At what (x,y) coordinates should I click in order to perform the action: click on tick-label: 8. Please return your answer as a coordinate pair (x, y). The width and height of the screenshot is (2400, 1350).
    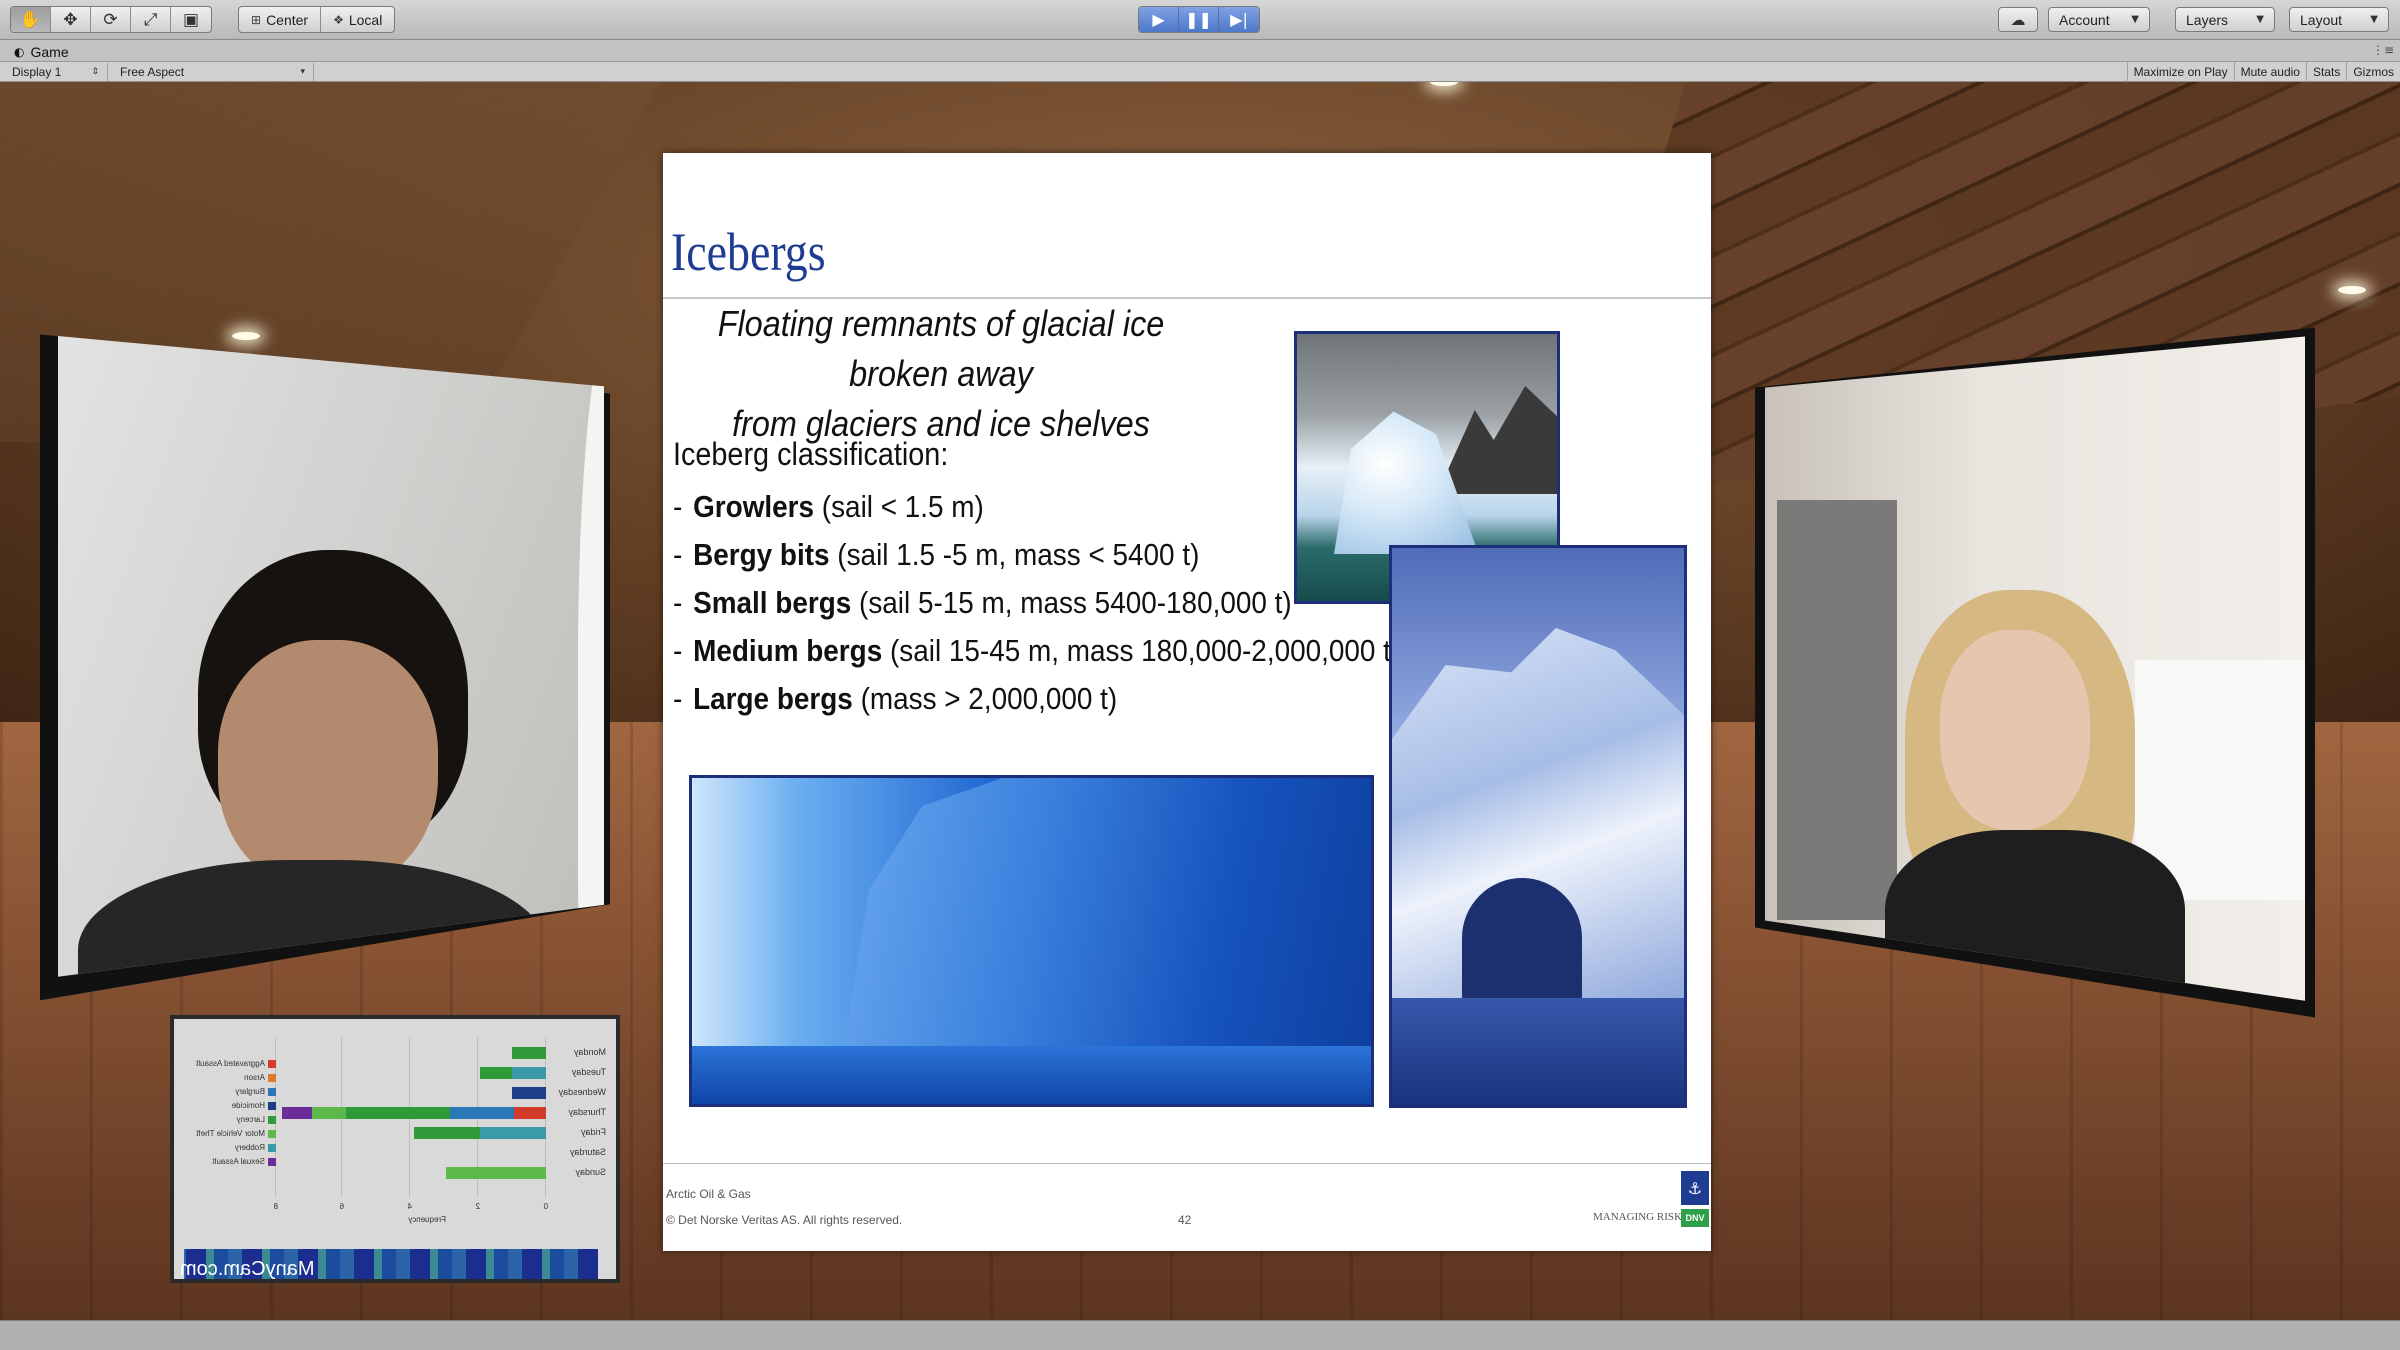
    Looking at the image, I should click on (275, 1206).